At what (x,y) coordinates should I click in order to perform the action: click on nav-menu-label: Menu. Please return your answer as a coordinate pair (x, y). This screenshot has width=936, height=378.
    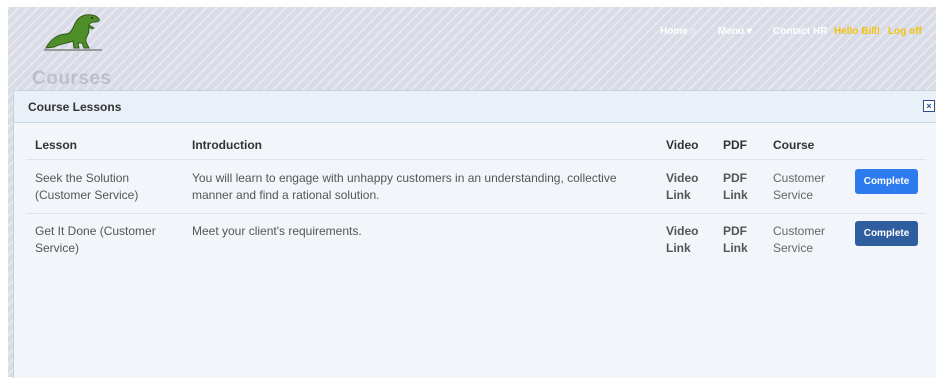
    Looking at the image, I should click on (731, 31).